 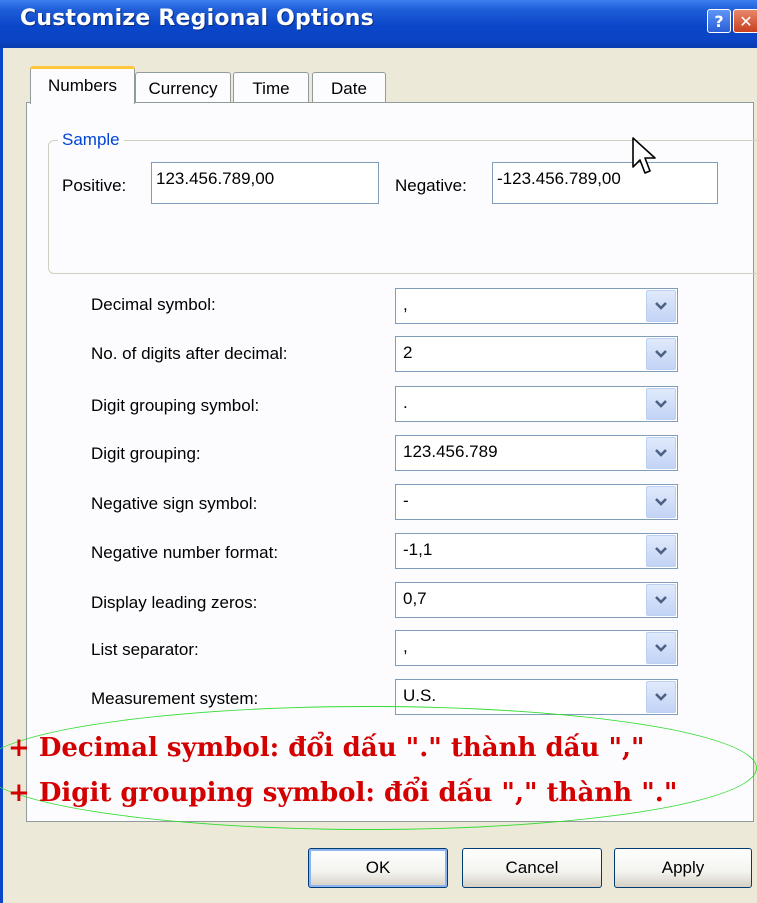 I want to click on combo-value: U.S., so click(x=420, y=695).